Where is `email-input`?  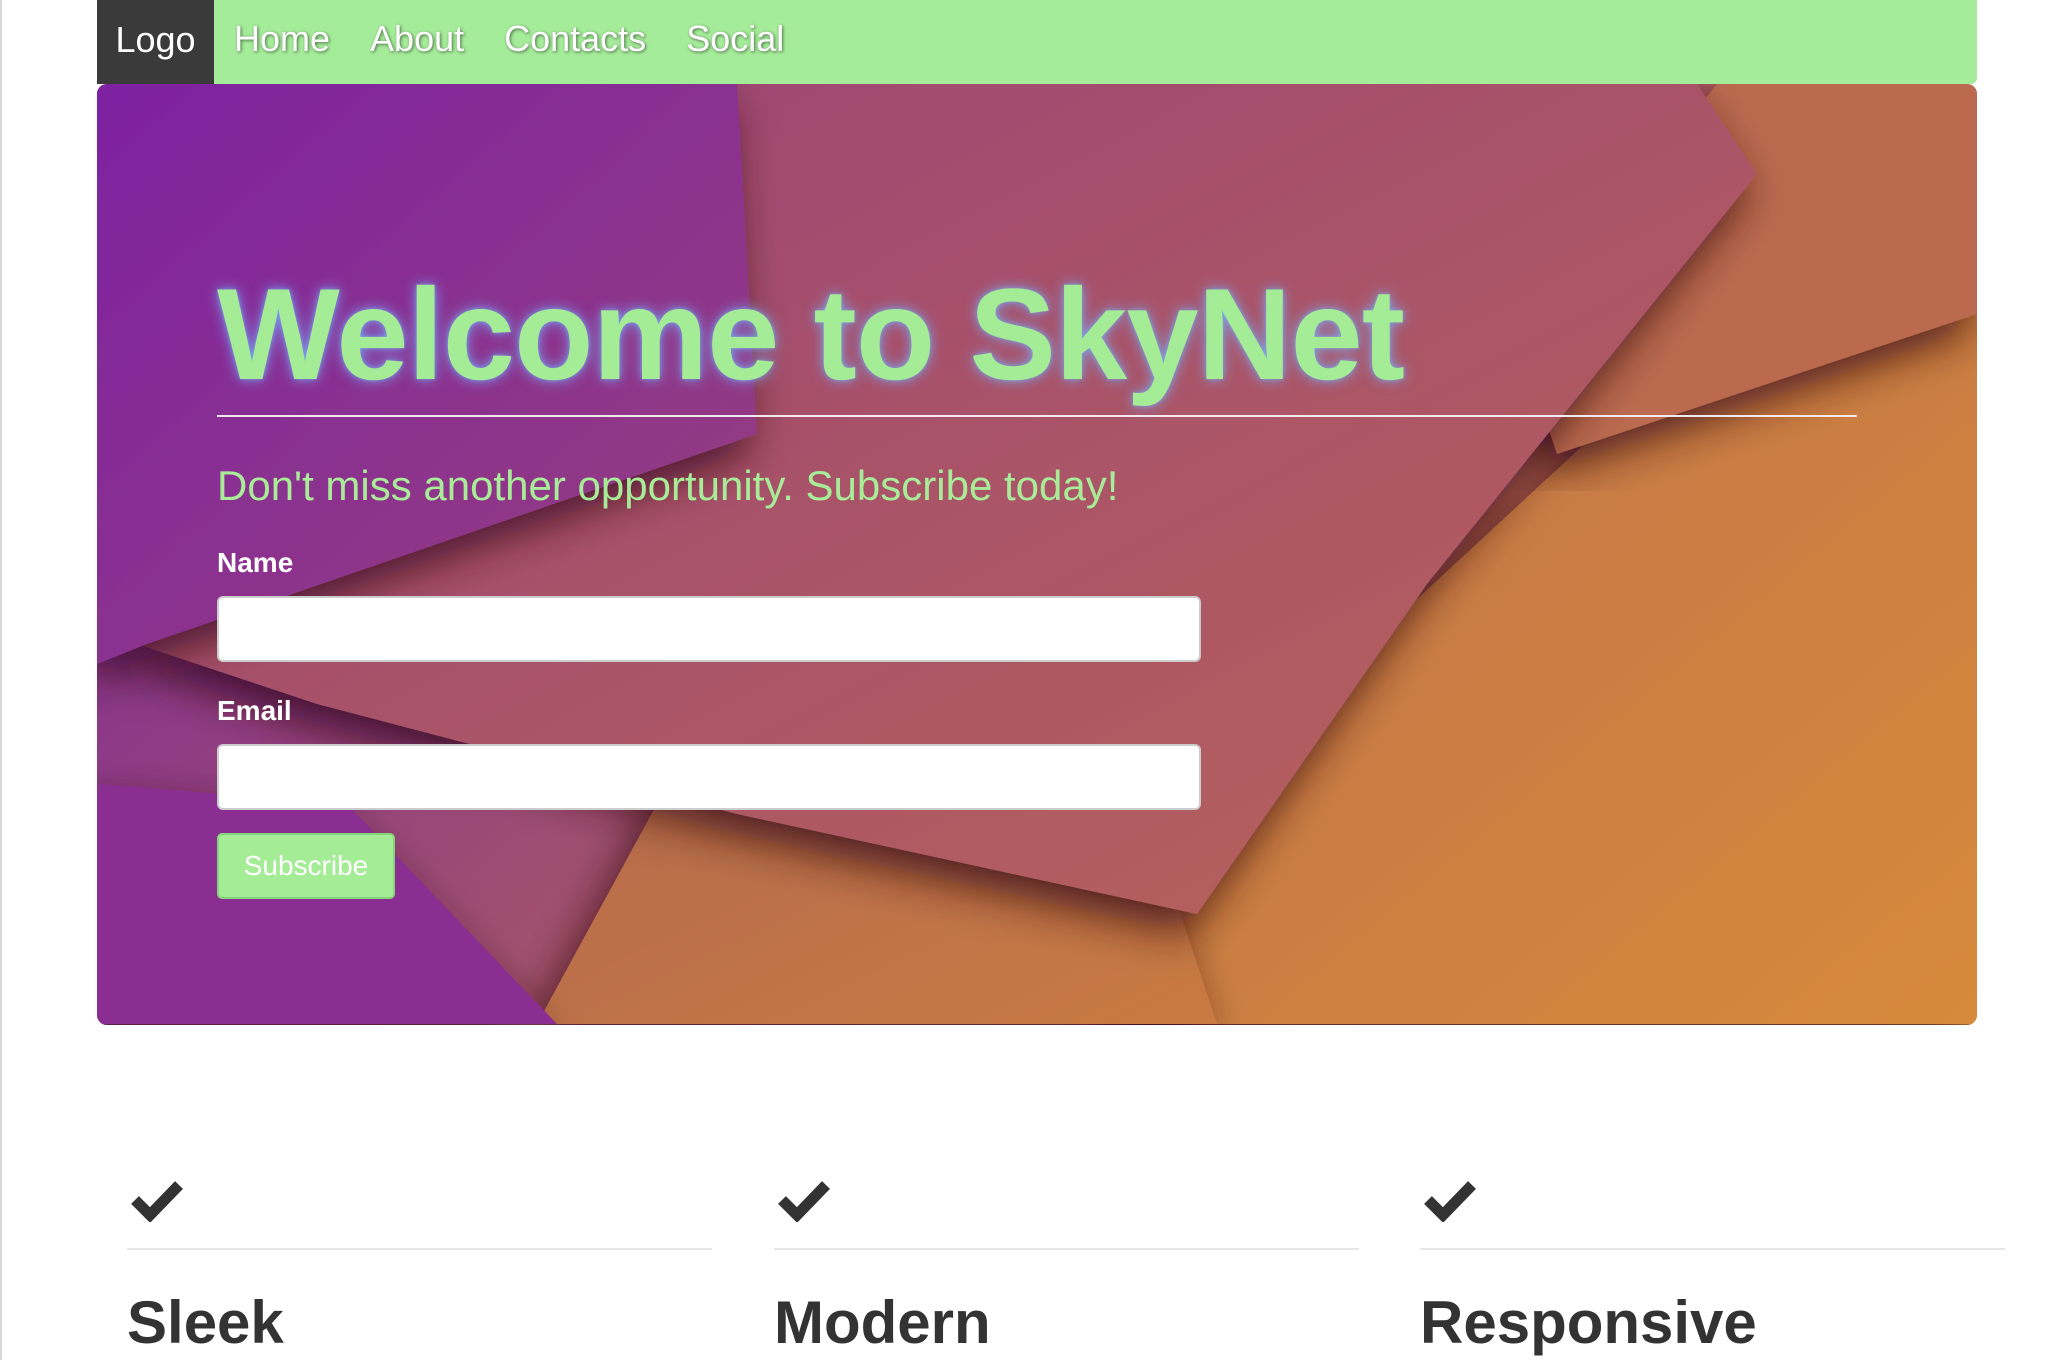
email-input is located at coordinates (709, 777).